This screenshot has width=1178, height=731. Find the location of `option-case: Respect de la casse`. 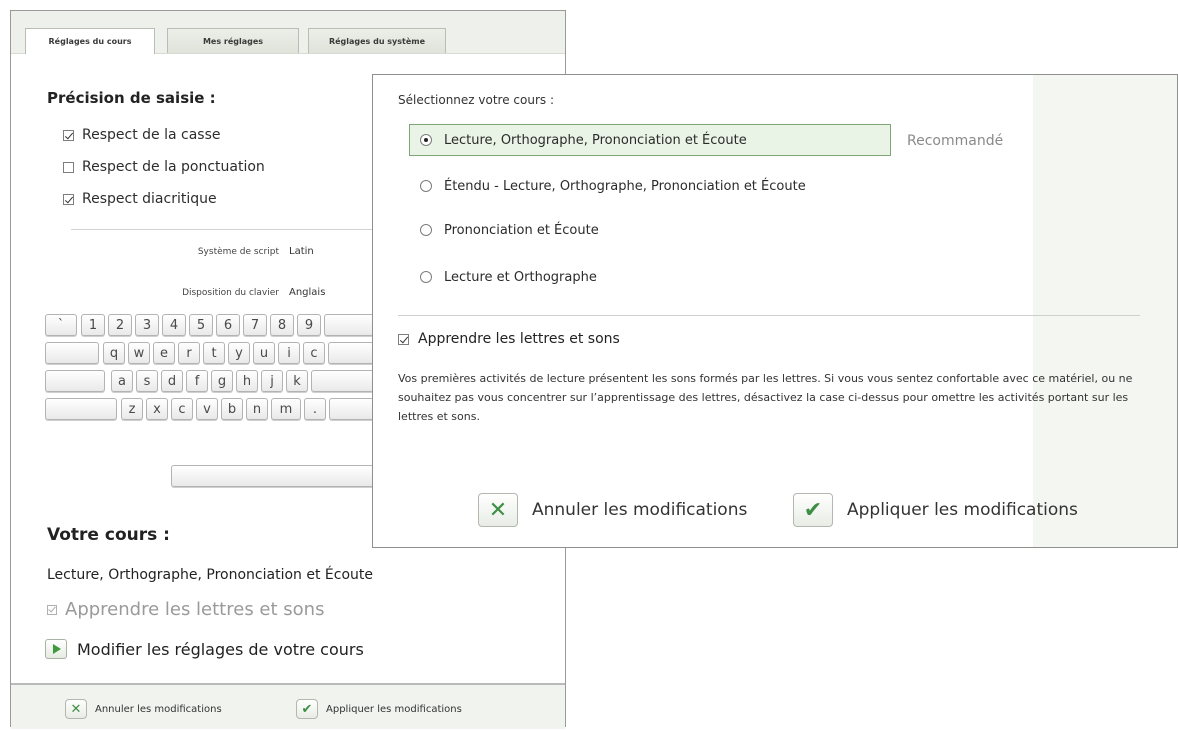

option-case: Respect de la casse is located at coordinates (142, 135).